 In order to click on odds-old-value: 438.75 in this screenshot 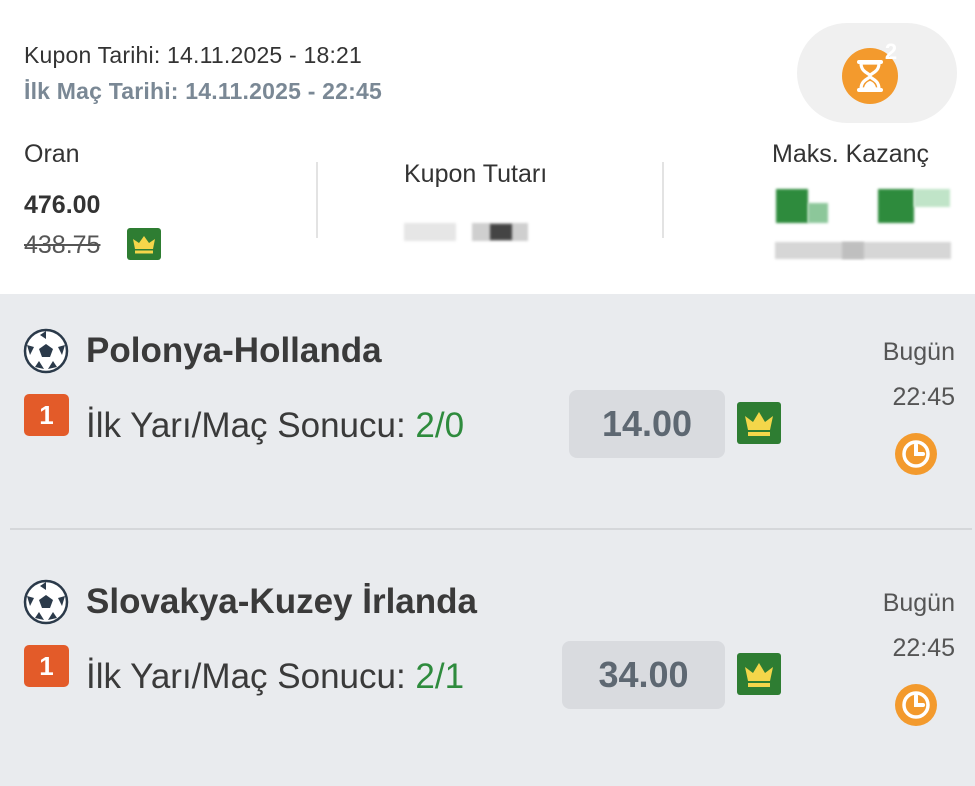, I will do `click(62, 245)`.